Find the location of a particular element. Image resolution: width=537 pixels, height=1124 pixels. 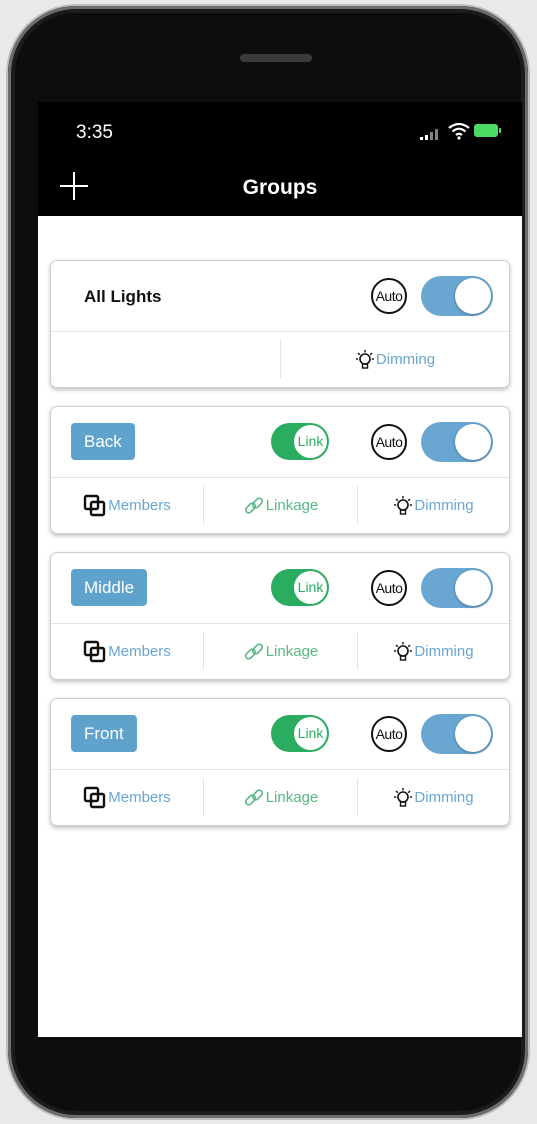

status-time: 3:35 is located at coordinates (94, 132).